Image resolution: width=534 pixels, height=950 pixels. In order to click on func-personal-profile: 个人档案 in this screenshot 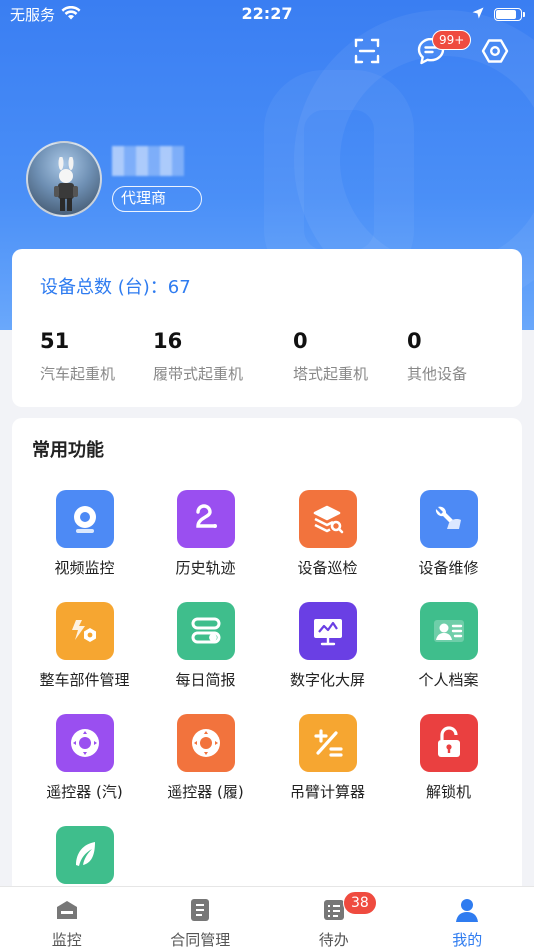, I will do `click(448, 657)`.